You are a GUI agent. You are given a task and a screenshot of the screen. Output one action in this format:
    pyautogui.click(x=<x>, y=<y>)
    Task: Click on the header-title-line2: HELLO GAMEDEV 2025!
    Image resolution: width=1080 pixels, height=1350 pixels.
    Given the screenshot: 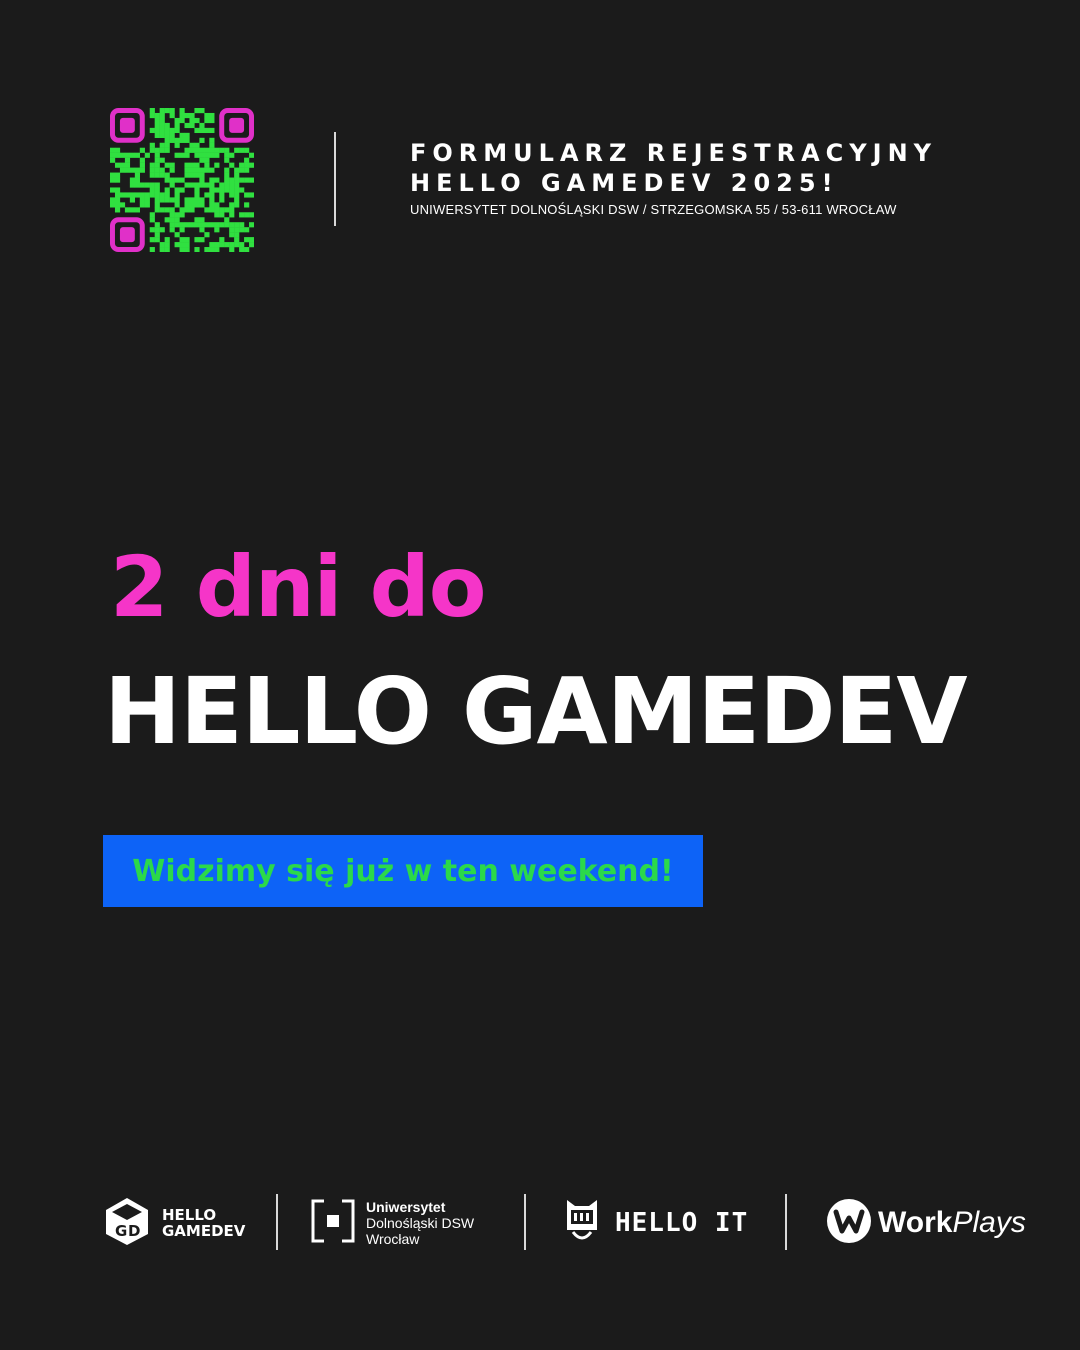 What is the action you would take?
    pyautogui.click(x=624, y=183)
    